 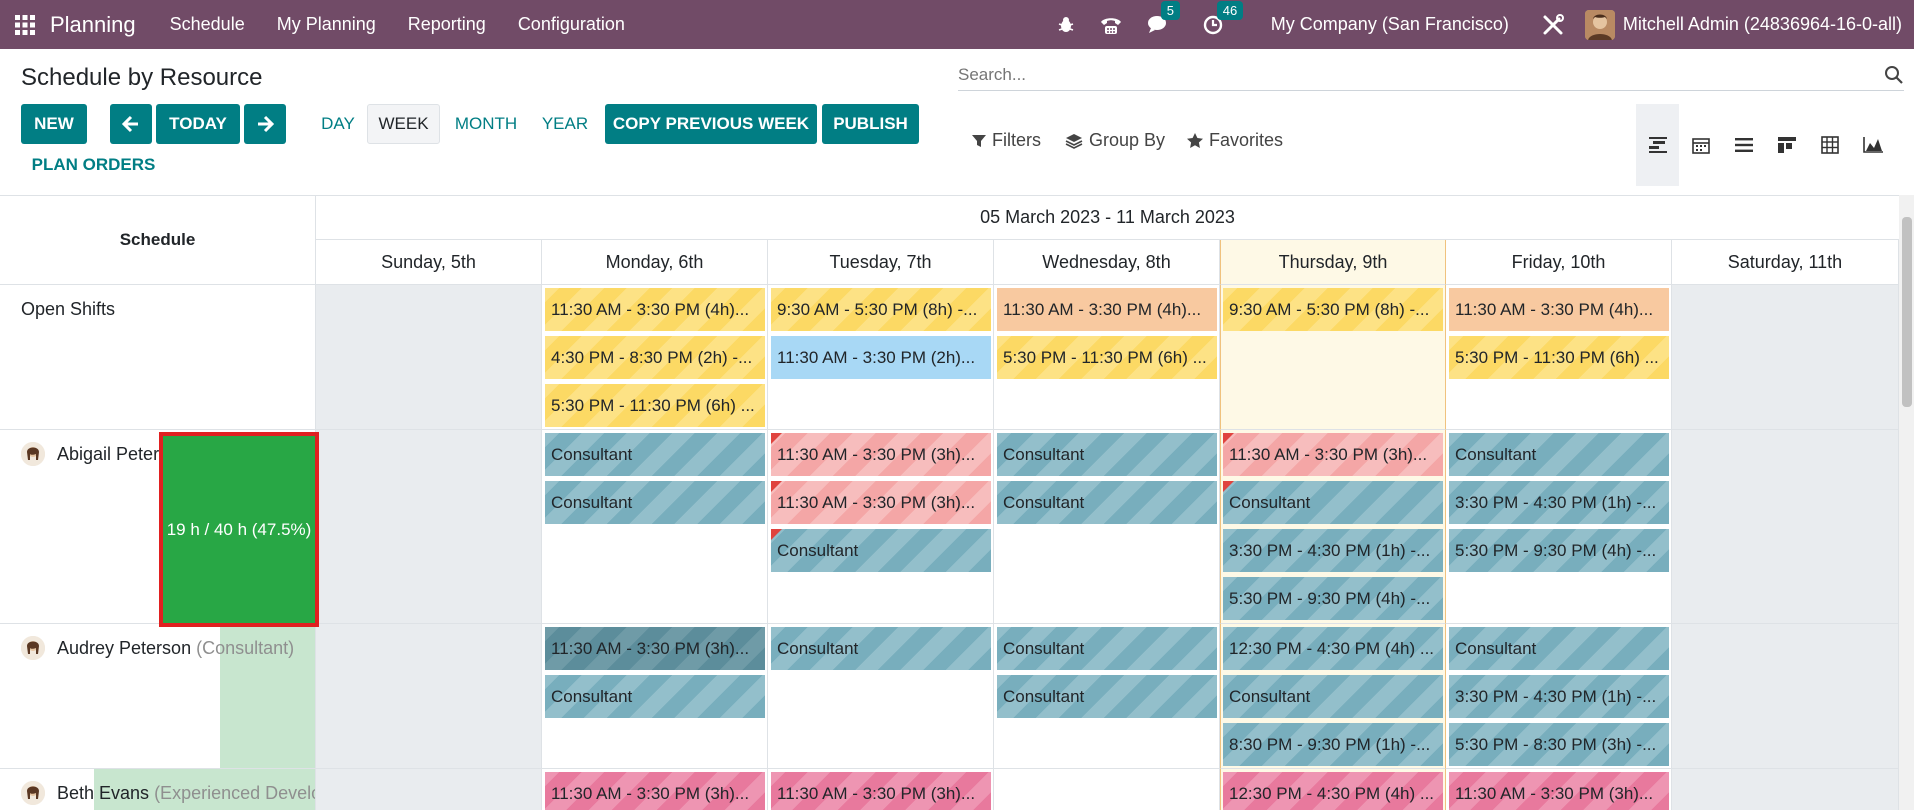 I want to click on plan-orders-button: PLAN ORDERS, so click(x=93, y=165).